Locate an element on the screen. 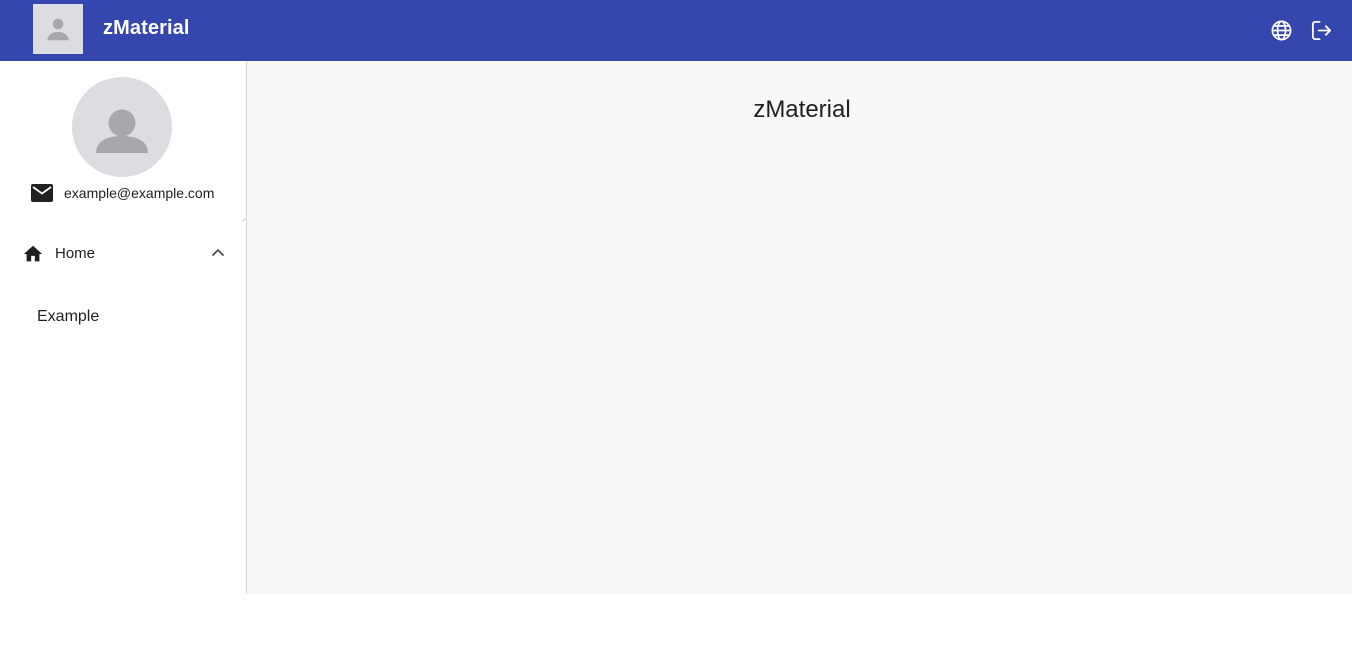  app-logo-avatar is located at coordinates (58, 29).